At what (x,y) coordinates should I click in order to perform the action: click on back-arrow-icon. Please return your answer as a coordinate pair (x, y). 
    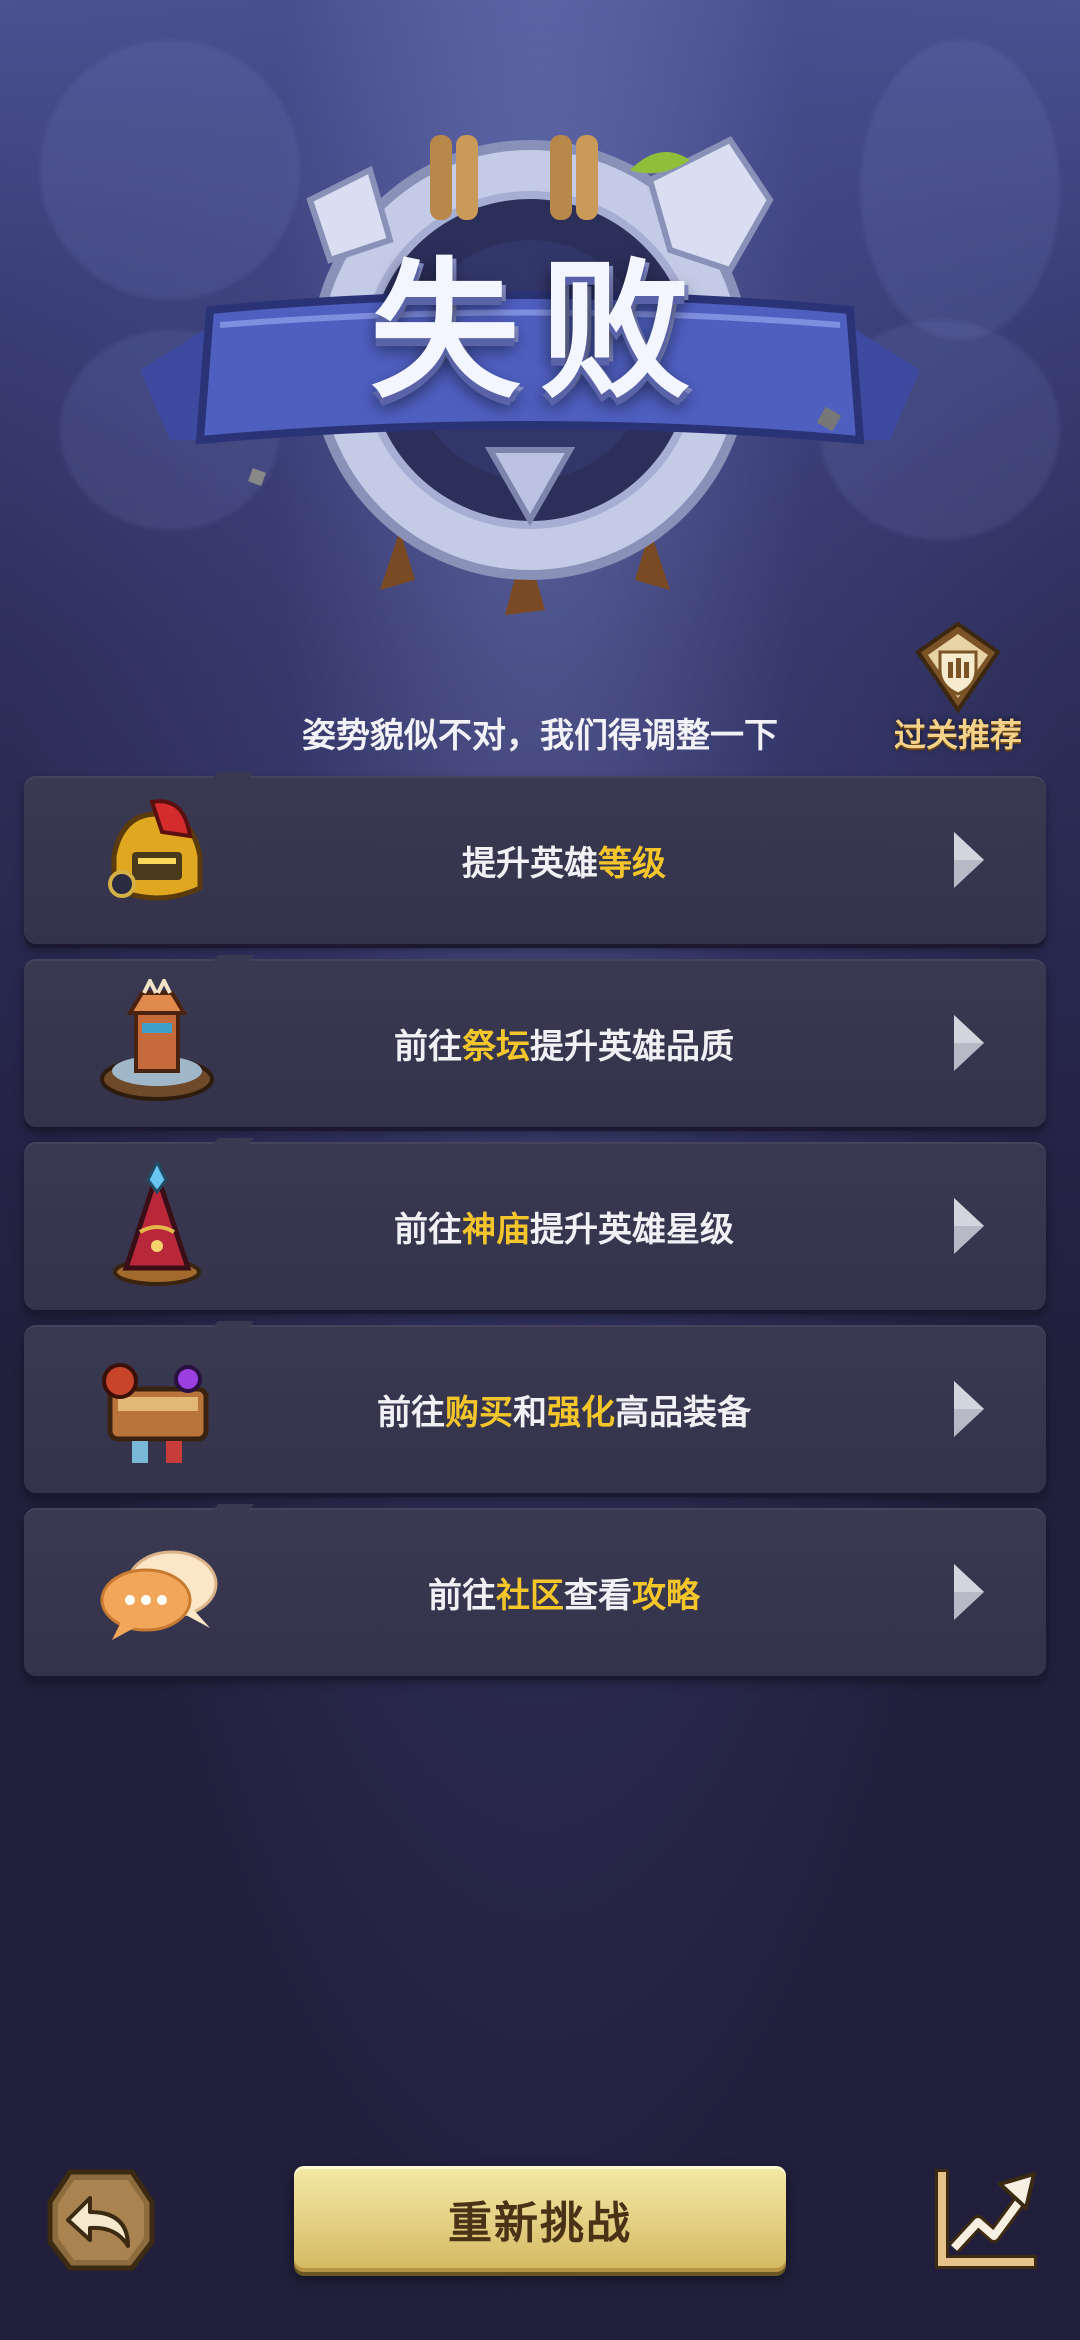
    Looking at the image, I should click on (101, 2220).